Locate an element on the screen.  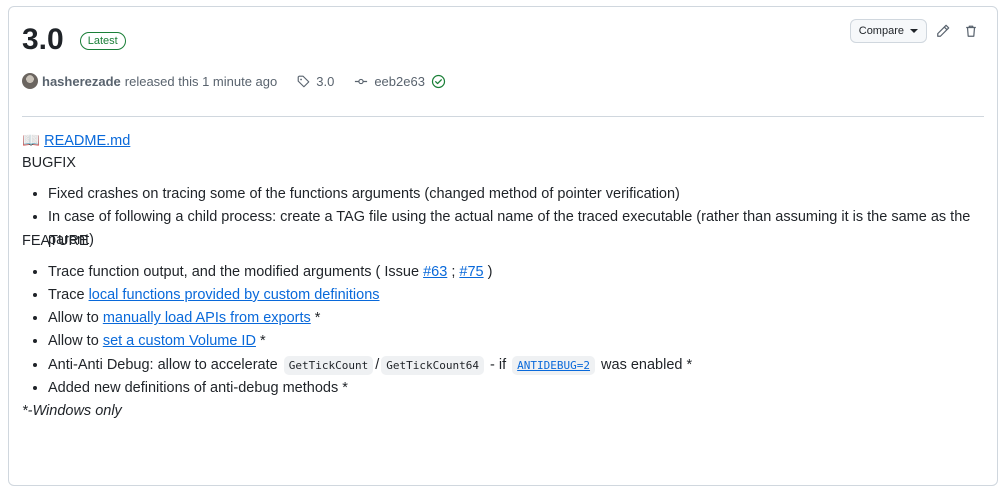
released-text: released this 1 minute ago is located at coordinates (201, 81).